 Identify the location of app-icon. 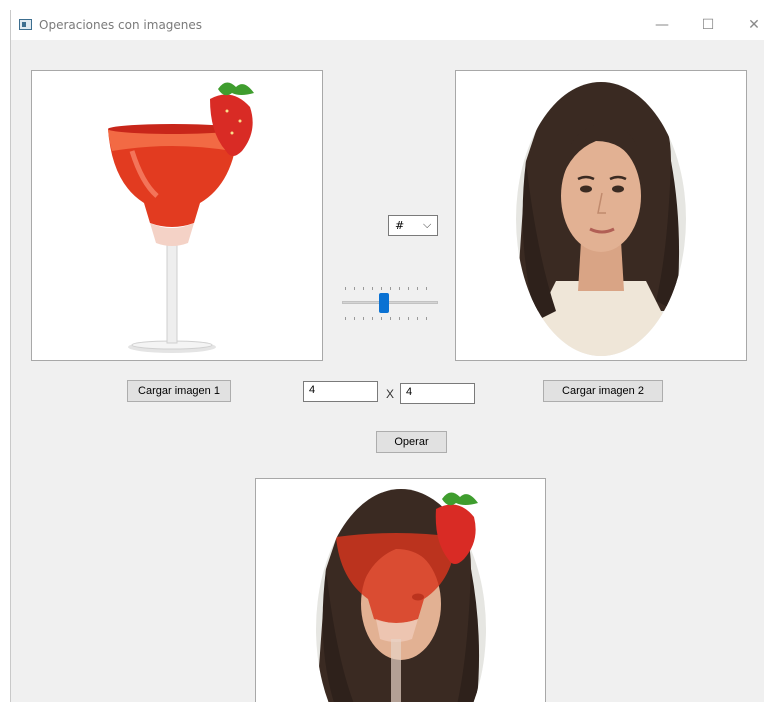
(25, 24).